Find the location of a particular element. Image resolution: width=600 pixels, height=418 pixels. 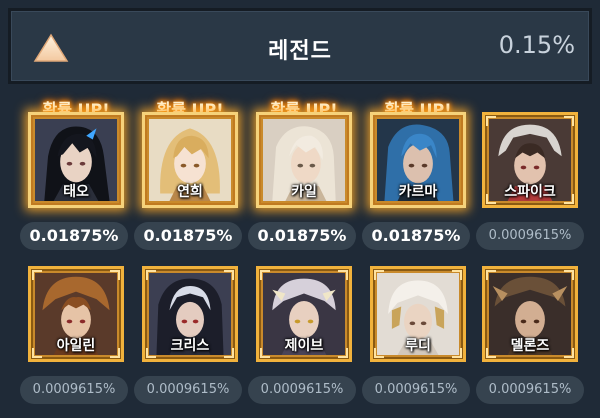

character-card-jave: 제이브 is located at coordinates (304, 314).